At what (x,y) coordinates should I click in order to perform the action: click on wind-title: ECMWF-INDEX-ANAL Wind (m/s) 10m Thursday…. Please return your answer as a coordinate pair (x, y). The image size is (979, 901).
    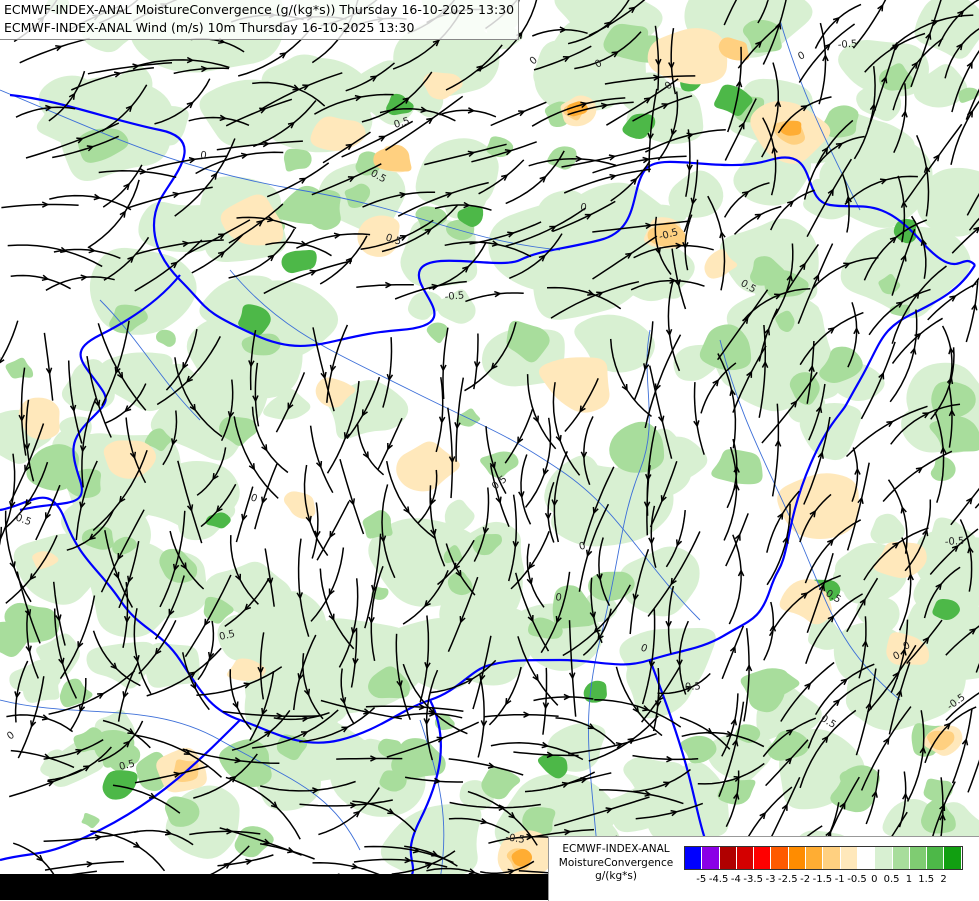
    Looking at the image, I should click on (259, 28).